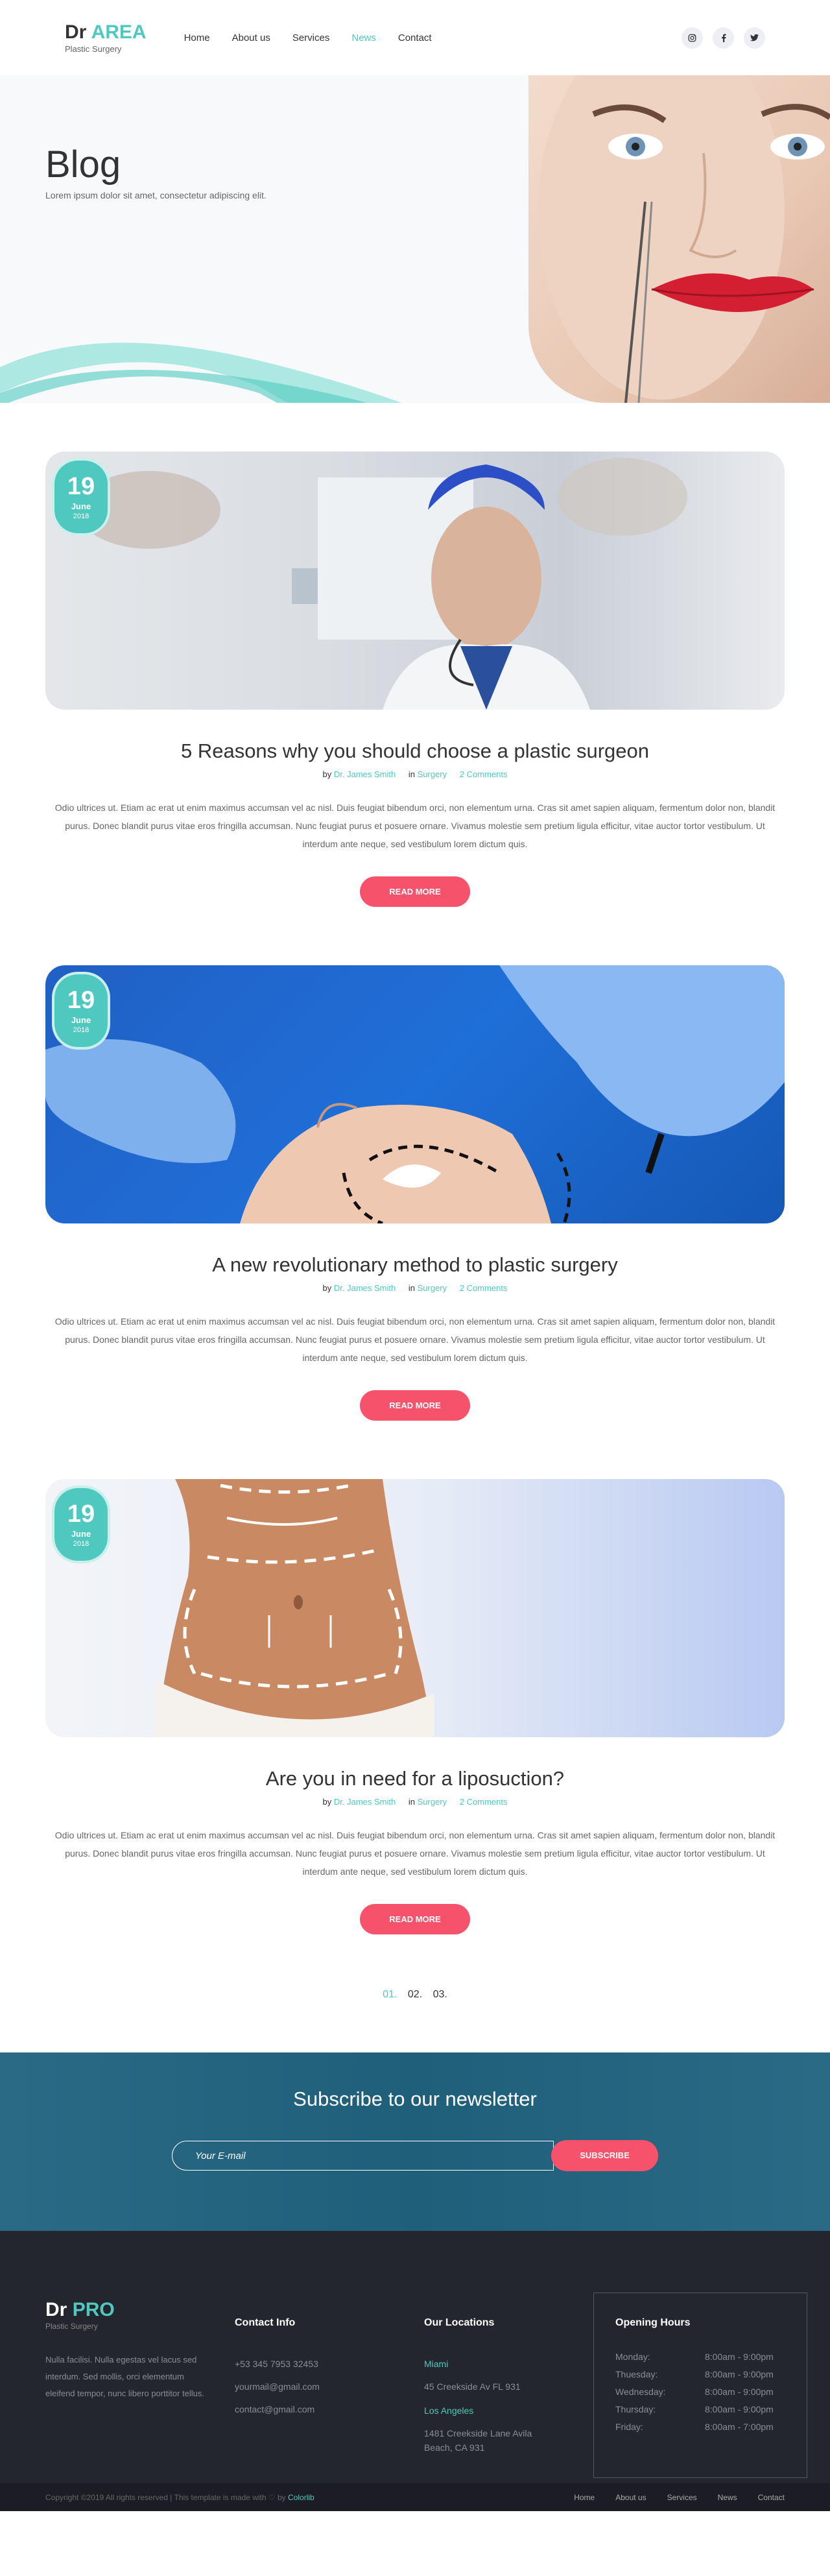  Describe the element at coordinates (83, 164) in the screenshot. I see `page-title: Blog` at that location.